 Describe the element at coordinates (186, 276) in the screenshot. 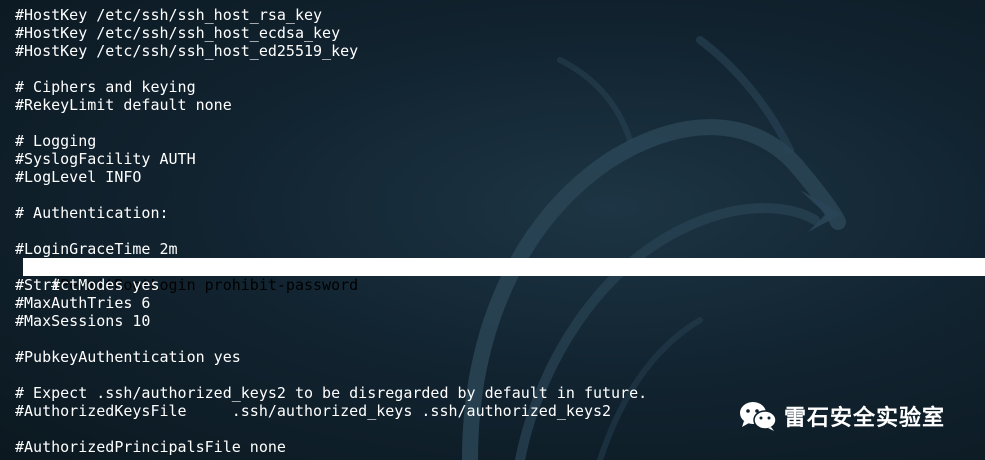

I see `config-line-selected: #PermitRootLogin prohibit-password` at that location.